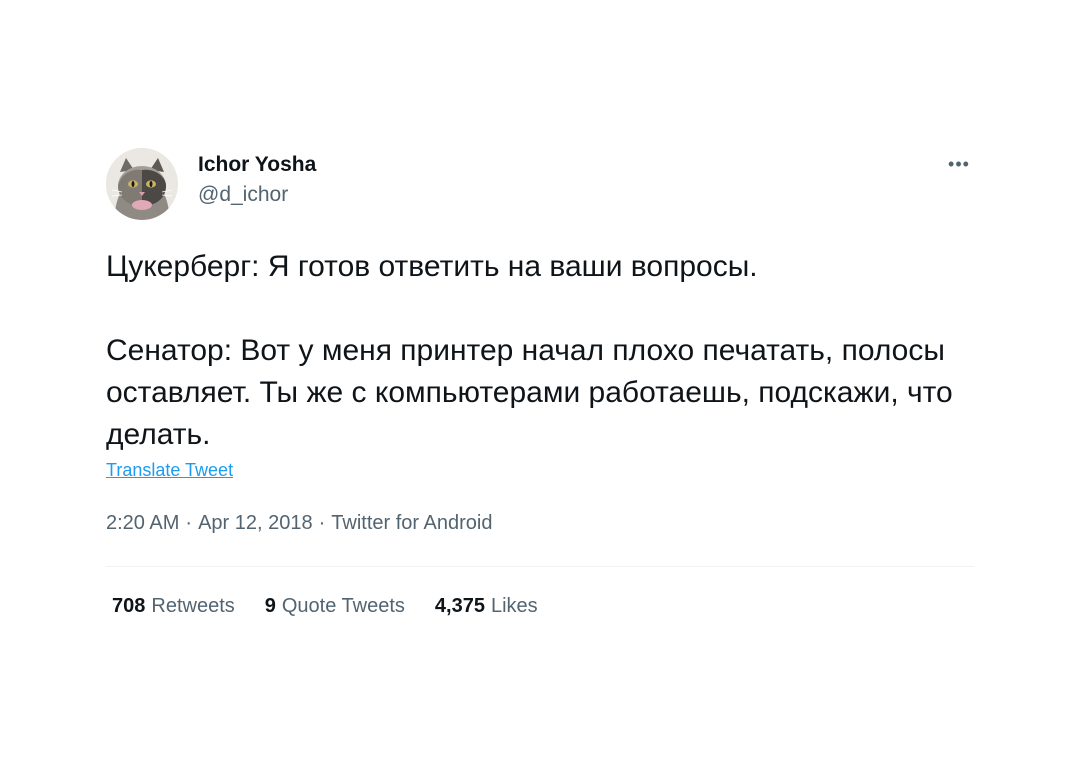  What do you see at coordinates (514, 606) in the screenshot?
I see `likes-label: Likes` at bounding box center [514, 606].